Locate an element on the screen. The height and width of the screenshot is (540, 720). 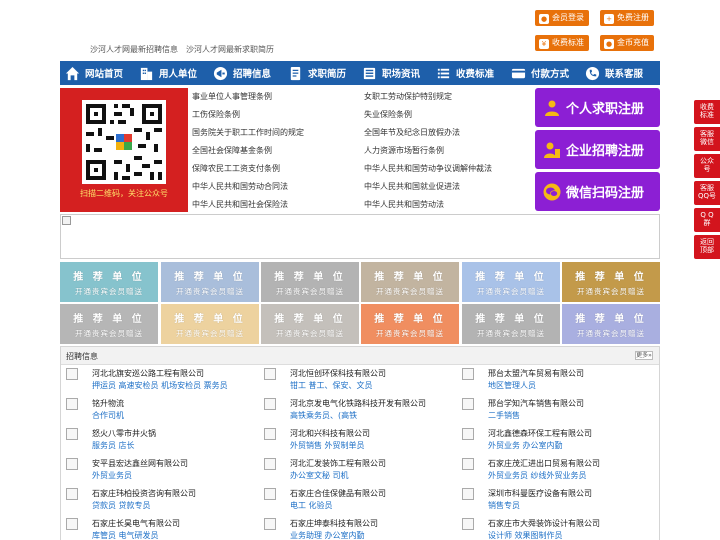
company-name: 河北和兴科技有限公司 is located at coordinates (330, 433).